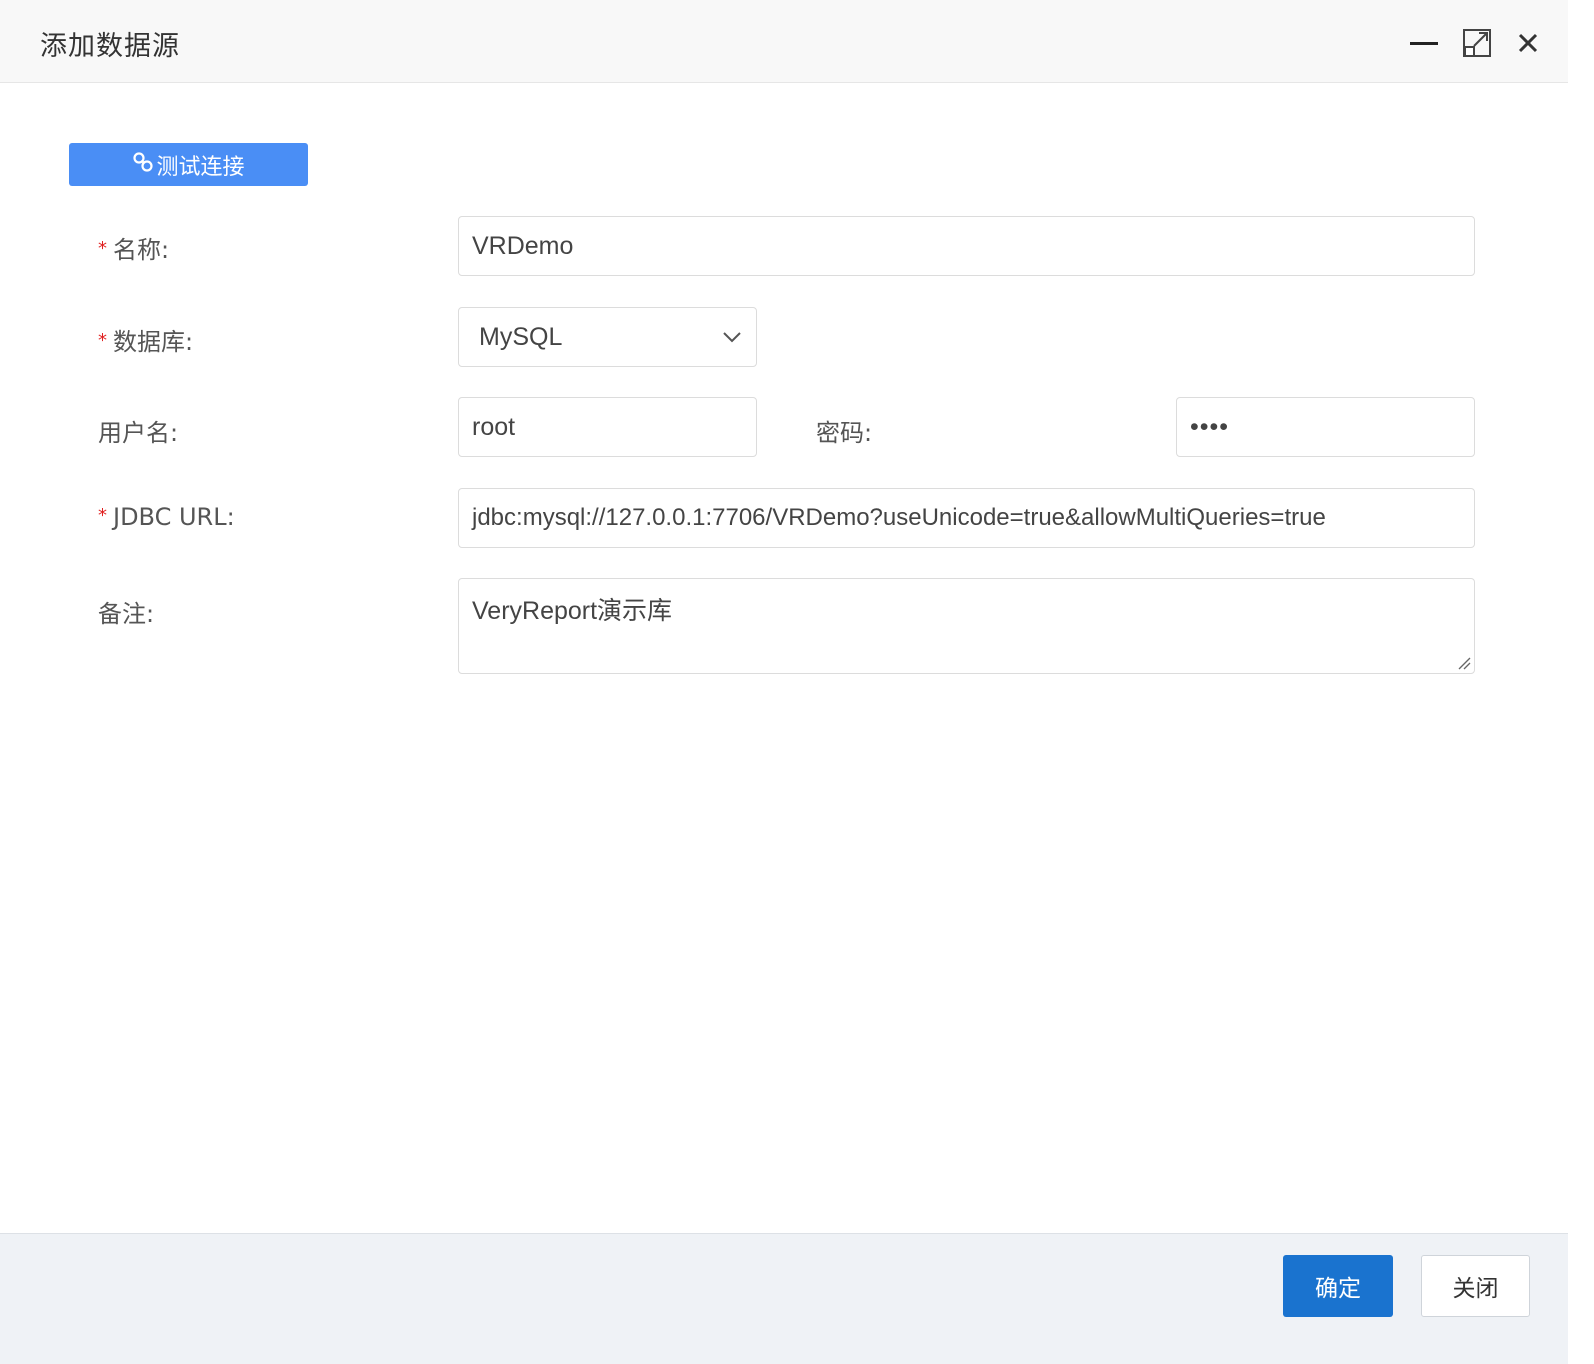 The width and height of the screenshot is (1594, 1364). I want to click on dialog-titlebar: 添加数据源, so click(784, 41).